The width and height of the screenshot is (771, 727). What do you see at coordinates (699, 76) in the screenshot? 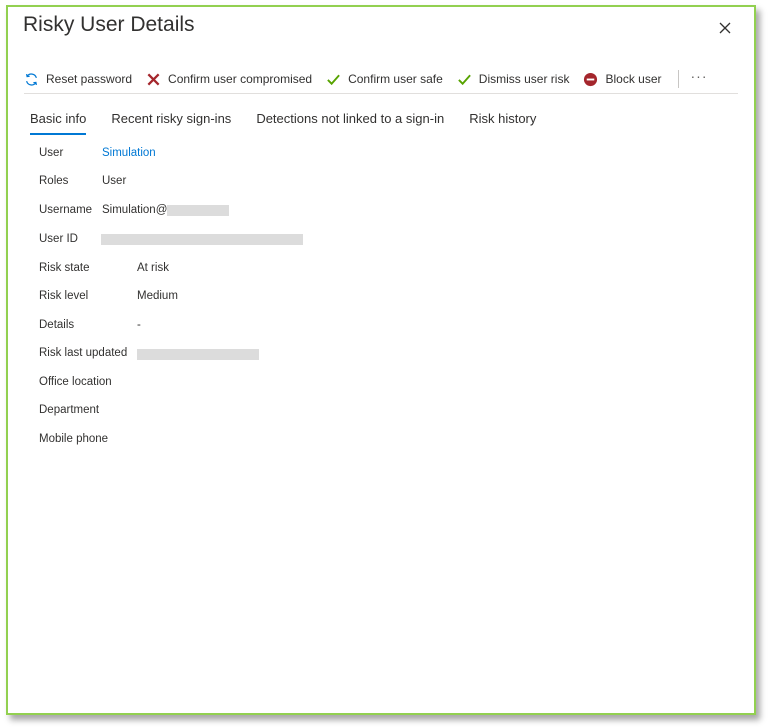
I see `more-options-button: ···` at bounding box center [699, 76].